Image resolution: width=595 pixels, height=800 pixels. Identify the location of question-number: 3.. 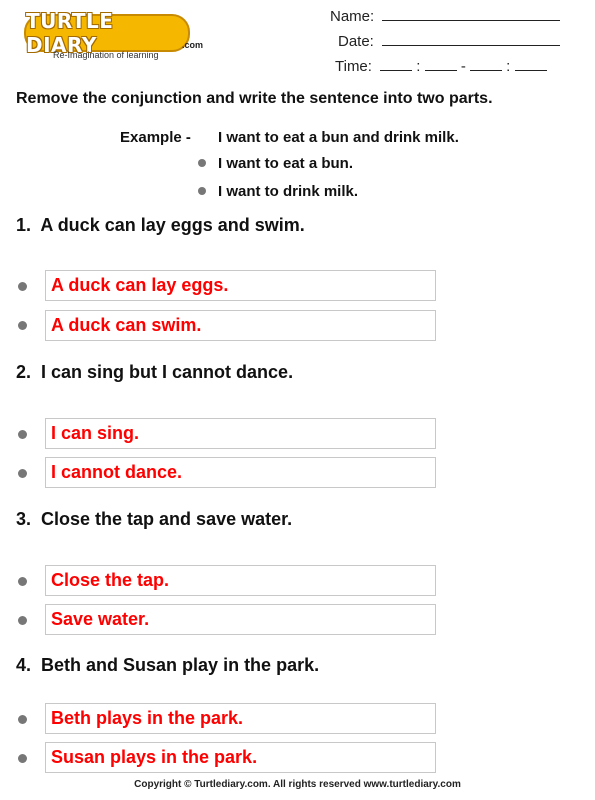
(24, 519).